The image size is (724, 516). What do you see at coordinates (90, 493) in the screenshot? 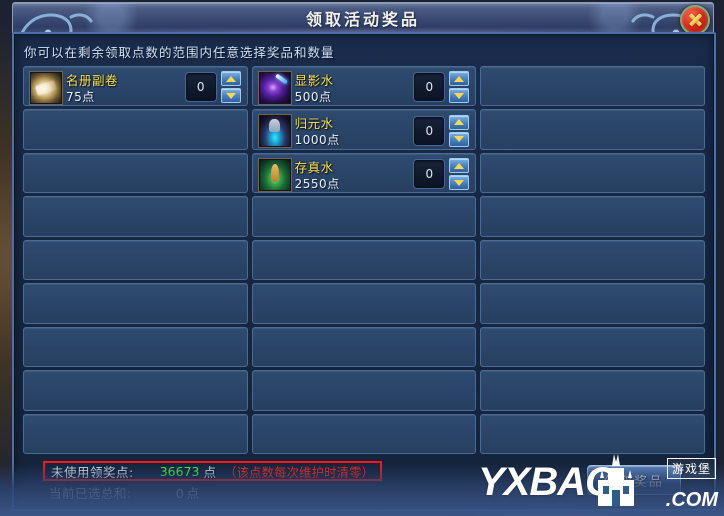
I see `selected-total-label: 当前已选总和:` at bounding box center [90, 493].